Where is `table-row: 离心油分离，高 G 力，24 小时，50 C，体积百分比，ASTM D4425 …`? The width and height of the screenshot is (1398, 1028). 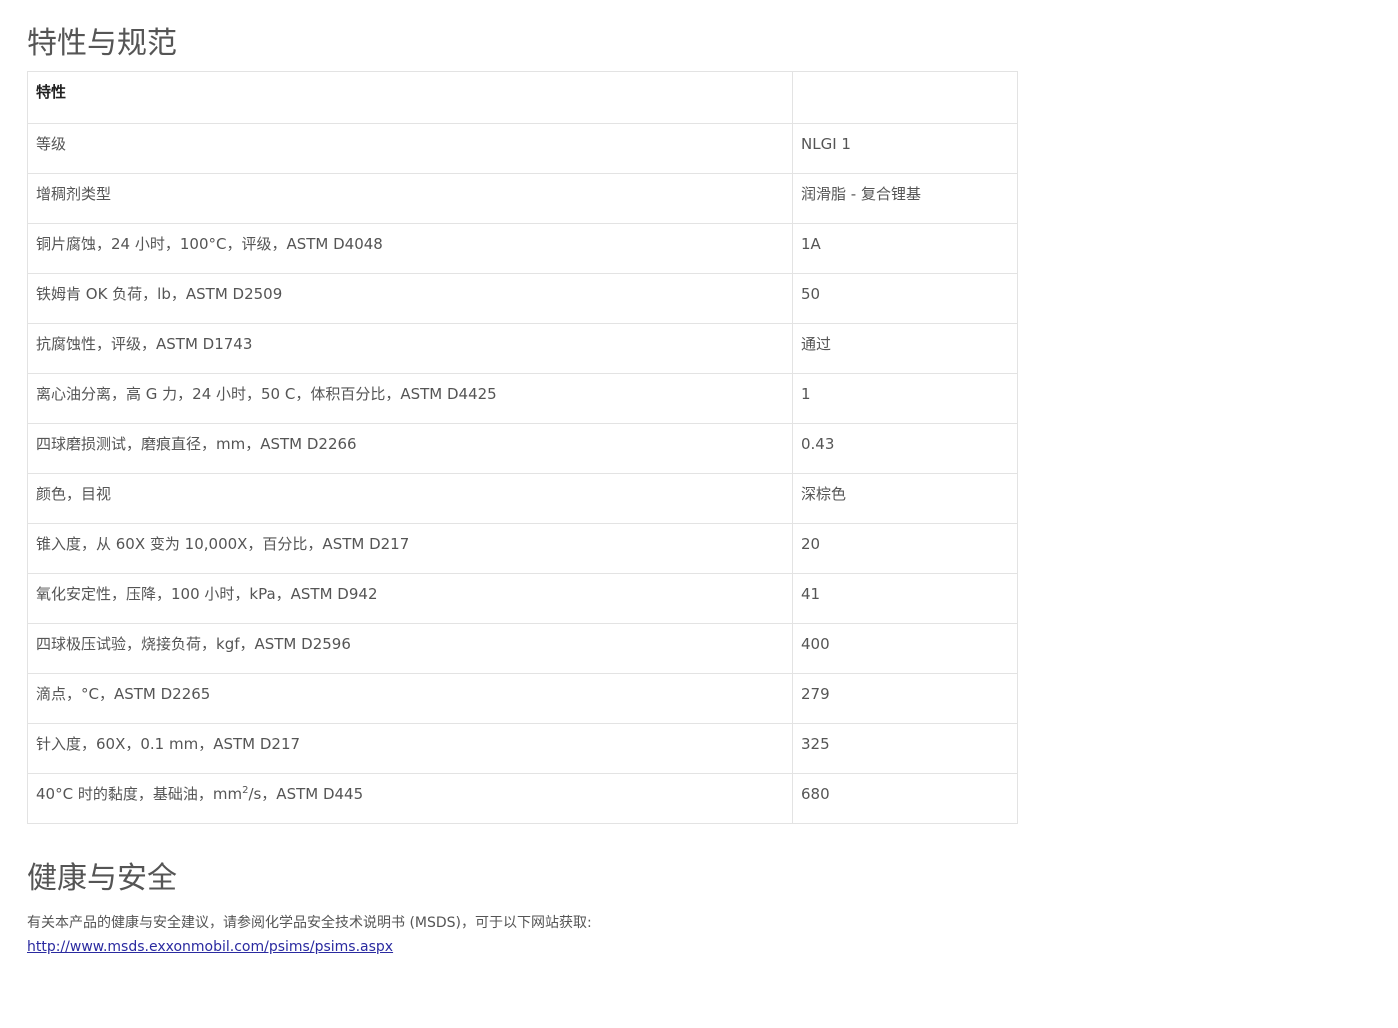 table-row: 离心油分离，高 G 力，24 小时，50 C，体积百分比，ASTM D4425 … is located at coordinates (522, 398).